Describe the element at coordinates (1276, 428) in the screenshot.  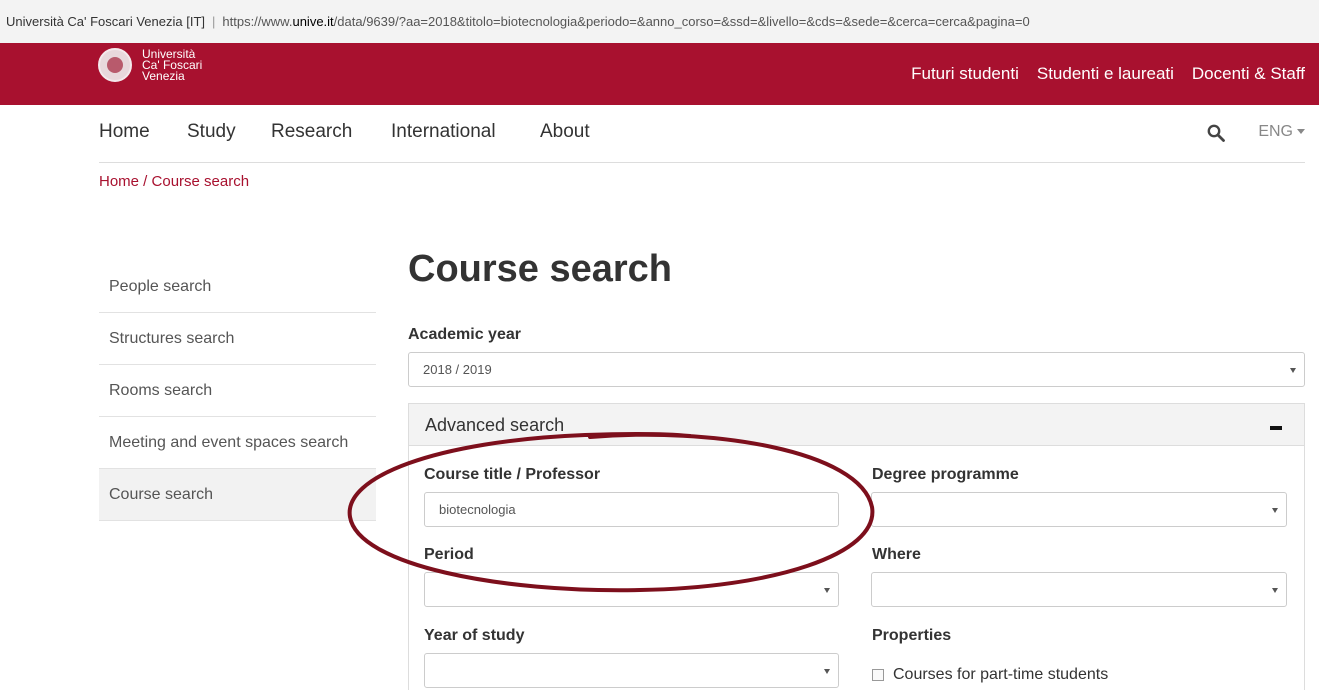
I see `collapse-icon` at that location.